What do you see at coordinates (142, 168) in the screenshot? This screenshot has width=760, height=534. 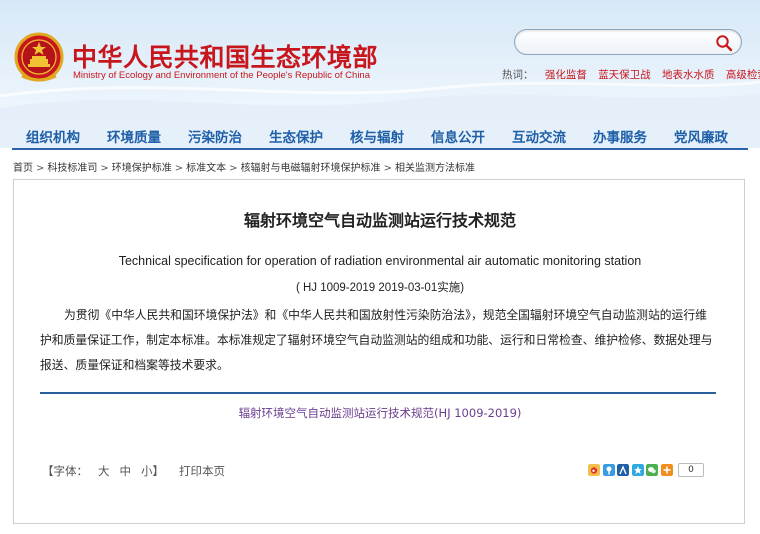 I see `breadcrumb-item: 环境保护标准` at bounding box center [142, 168].